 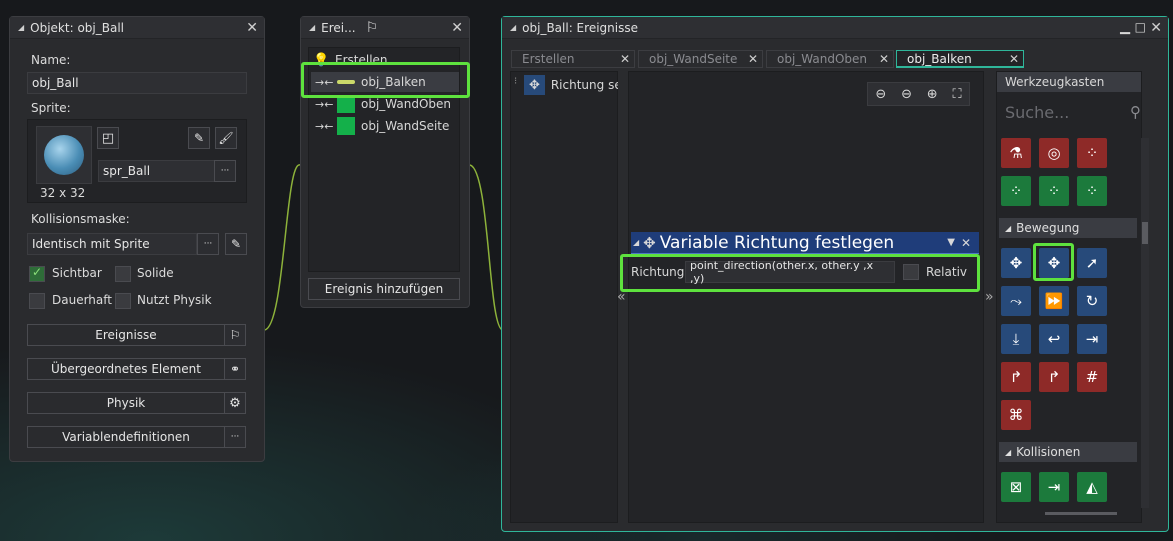 What do you see at coordinates (805, 243) in the screenshot?
I see `action-header: ◢ ✥ Variable Richtung festlegen ▼ ✕` at bounding box center [805, 243].